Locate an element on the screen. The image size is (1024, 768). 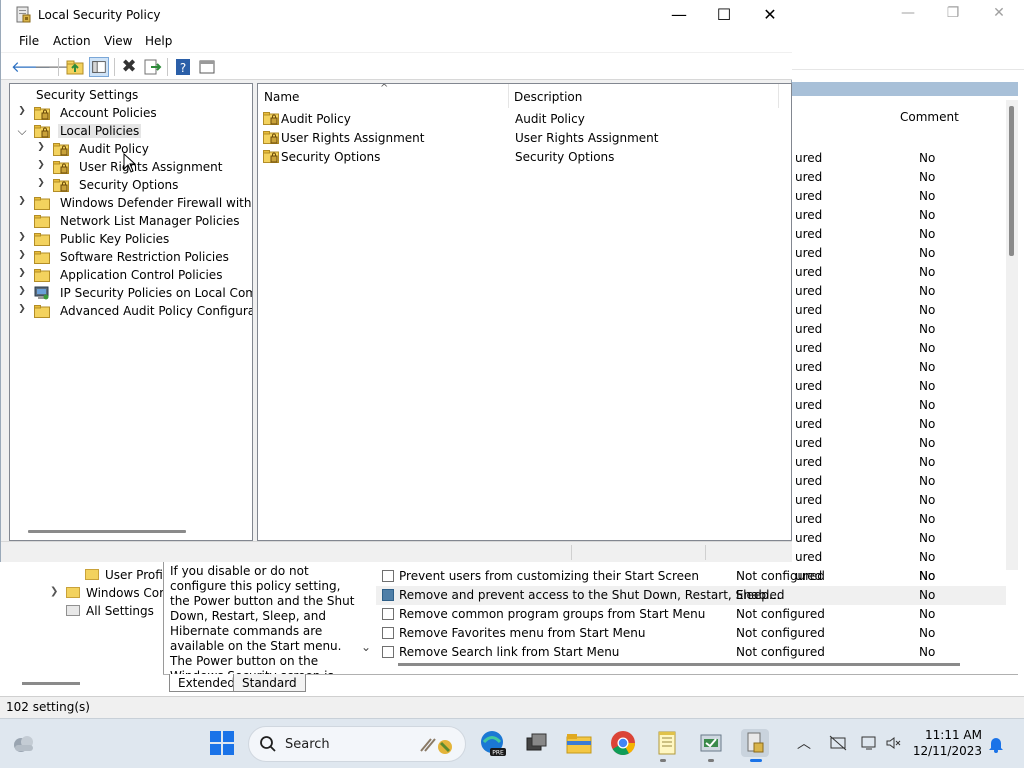
start-windows-icon is located at coordinates (222, 743).